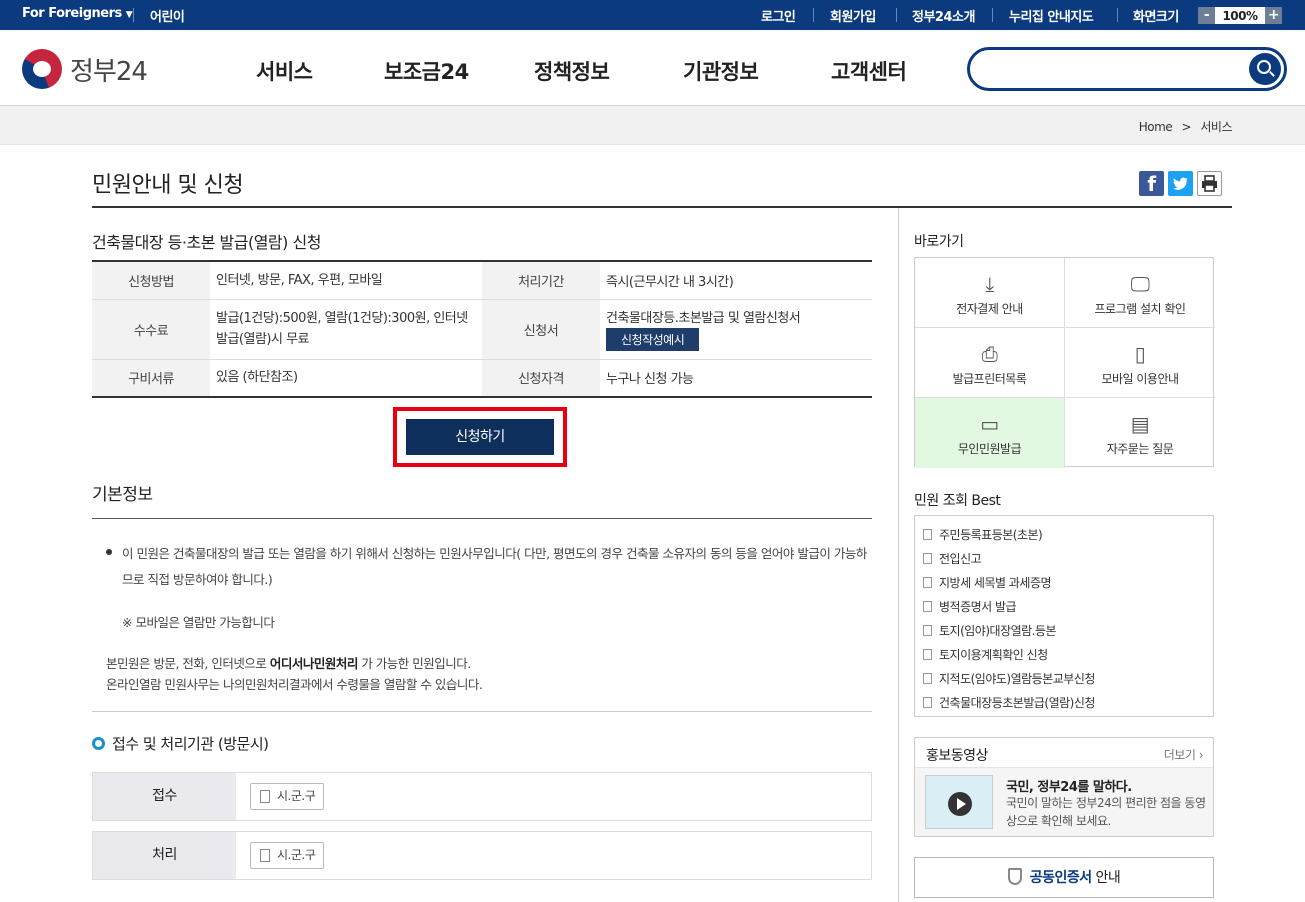  Describe the element at coordinates (1156, 127) in the screenshot. I see `breadcrumb-home: Home` at that location.